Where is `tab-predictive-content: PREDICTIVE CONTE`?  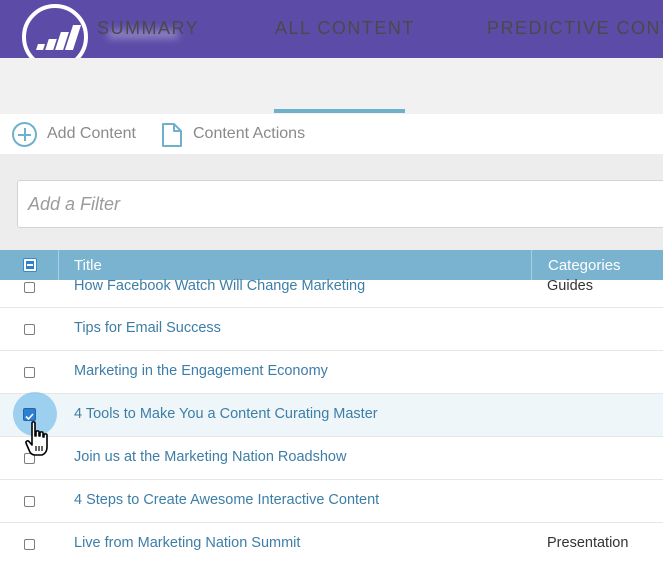
tab-predictive-content: PREDICTIVE CONTE is located at coordinates (575, 28).